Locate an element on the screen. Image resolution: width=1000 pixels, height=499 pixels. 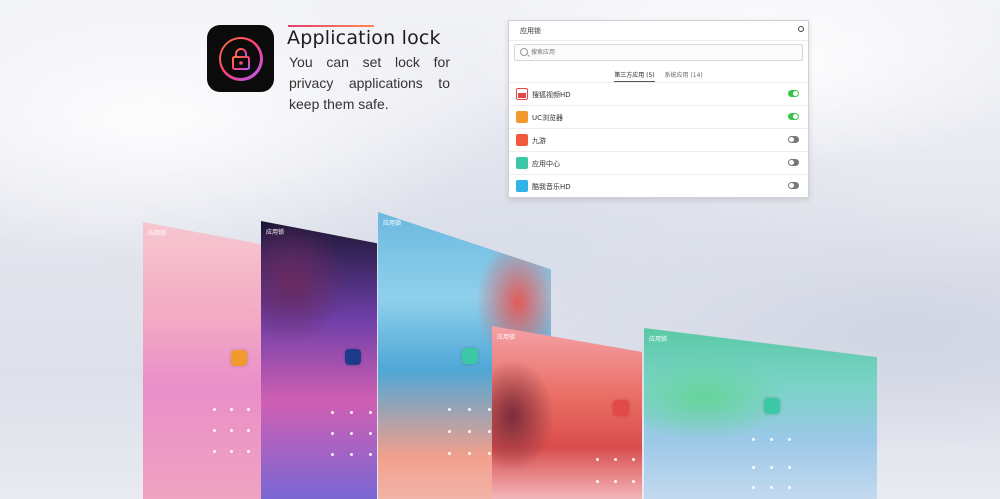
app-lock-logo is located at coordinates (240, 58).